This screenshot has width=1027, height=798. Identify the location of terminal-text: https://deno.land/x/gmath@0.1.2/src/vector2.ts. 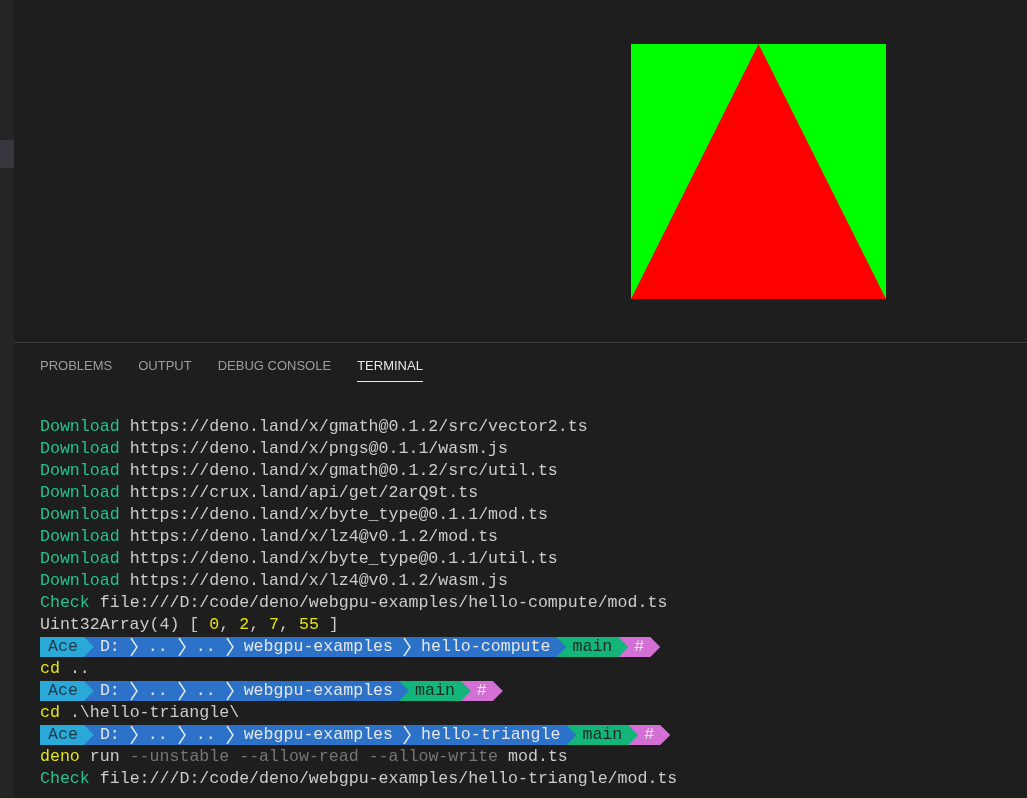
(358, 427).